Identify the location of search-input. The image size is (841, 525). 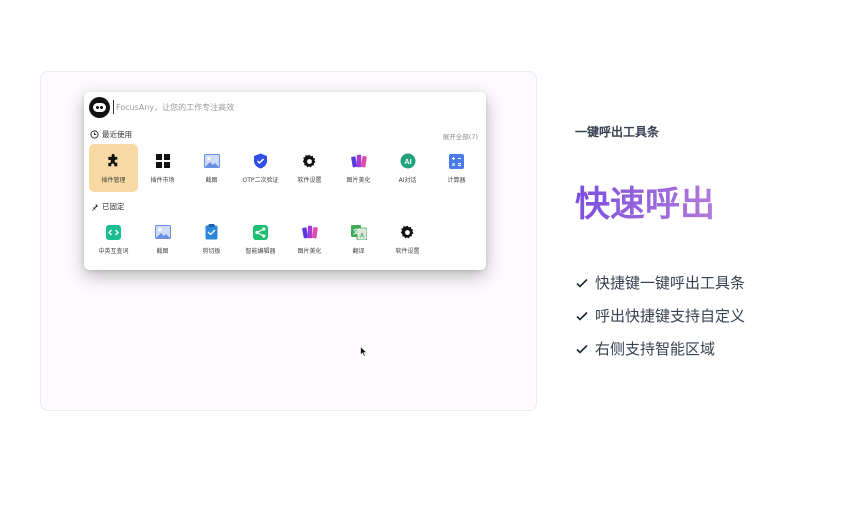
(264, 107).